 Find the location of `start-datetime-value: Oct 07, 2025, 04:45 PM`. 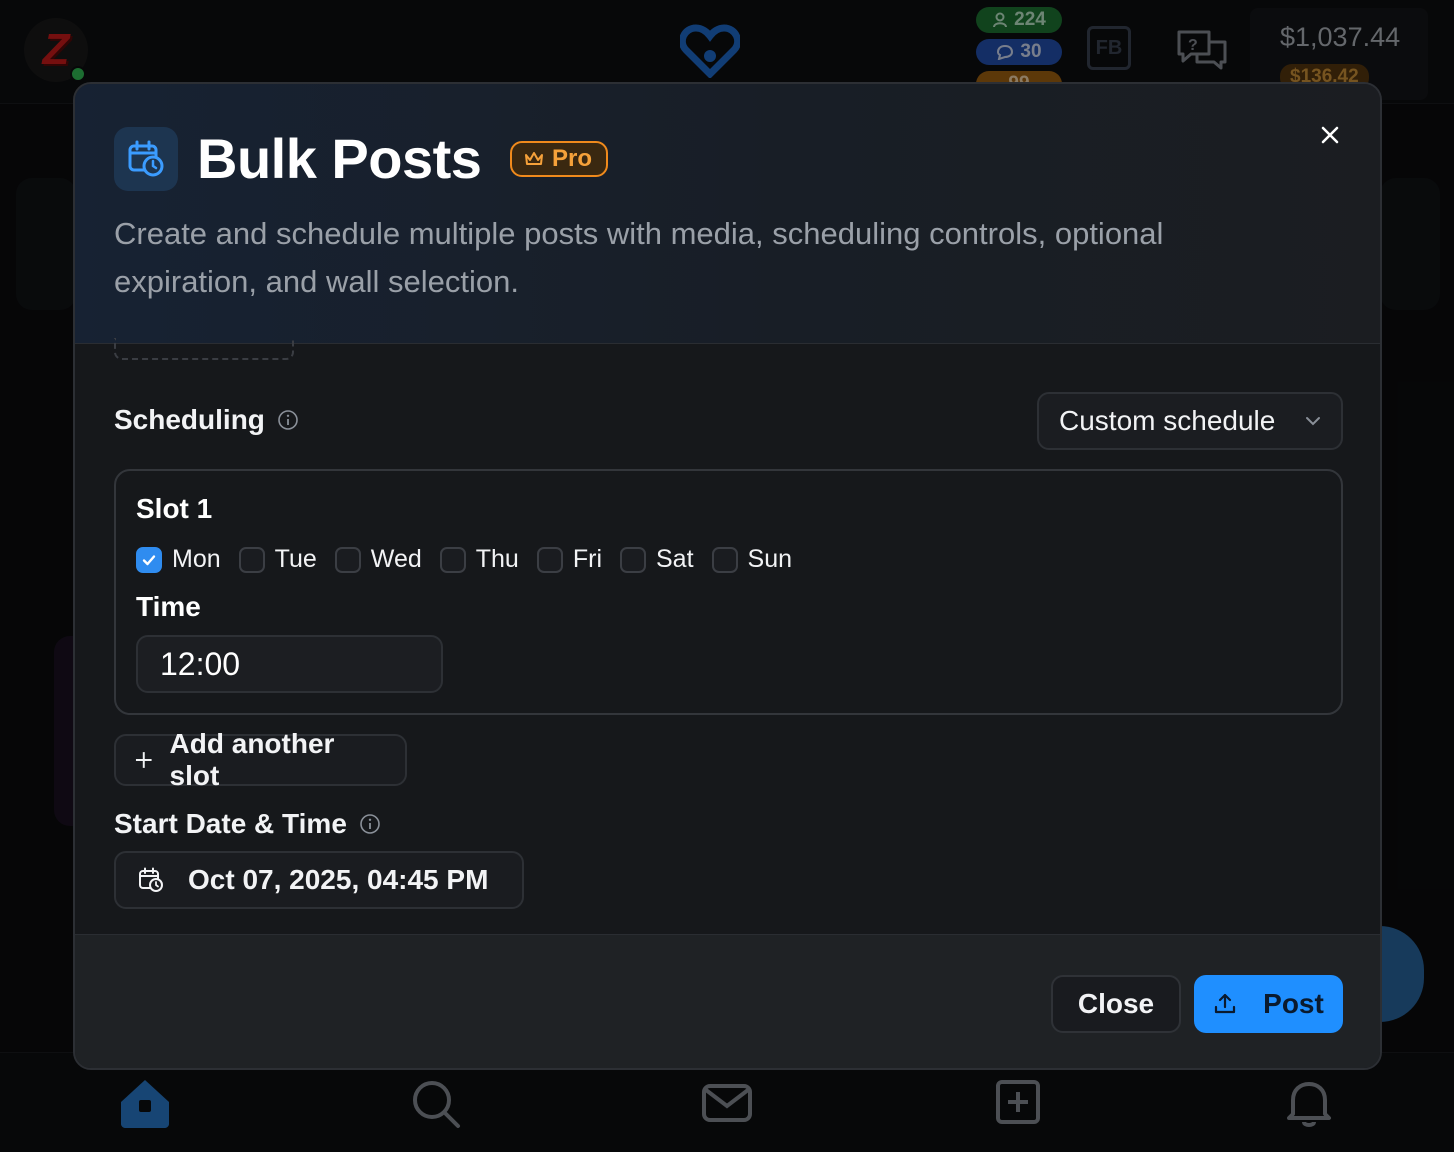

start-datetime-value: Oct 07, 2025, 04:45 PM is located at coordinates (338, 879).